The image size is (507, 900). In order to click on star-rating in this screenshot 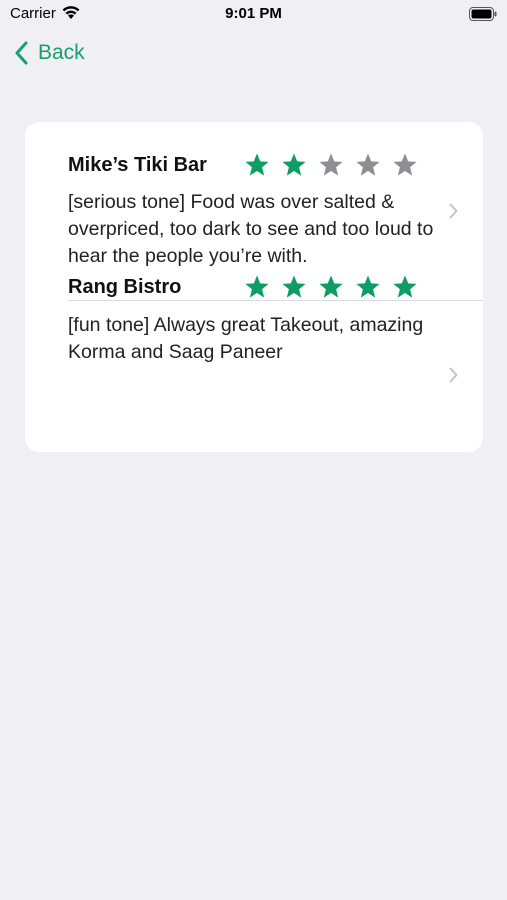, I will do `click(331, 287)`.